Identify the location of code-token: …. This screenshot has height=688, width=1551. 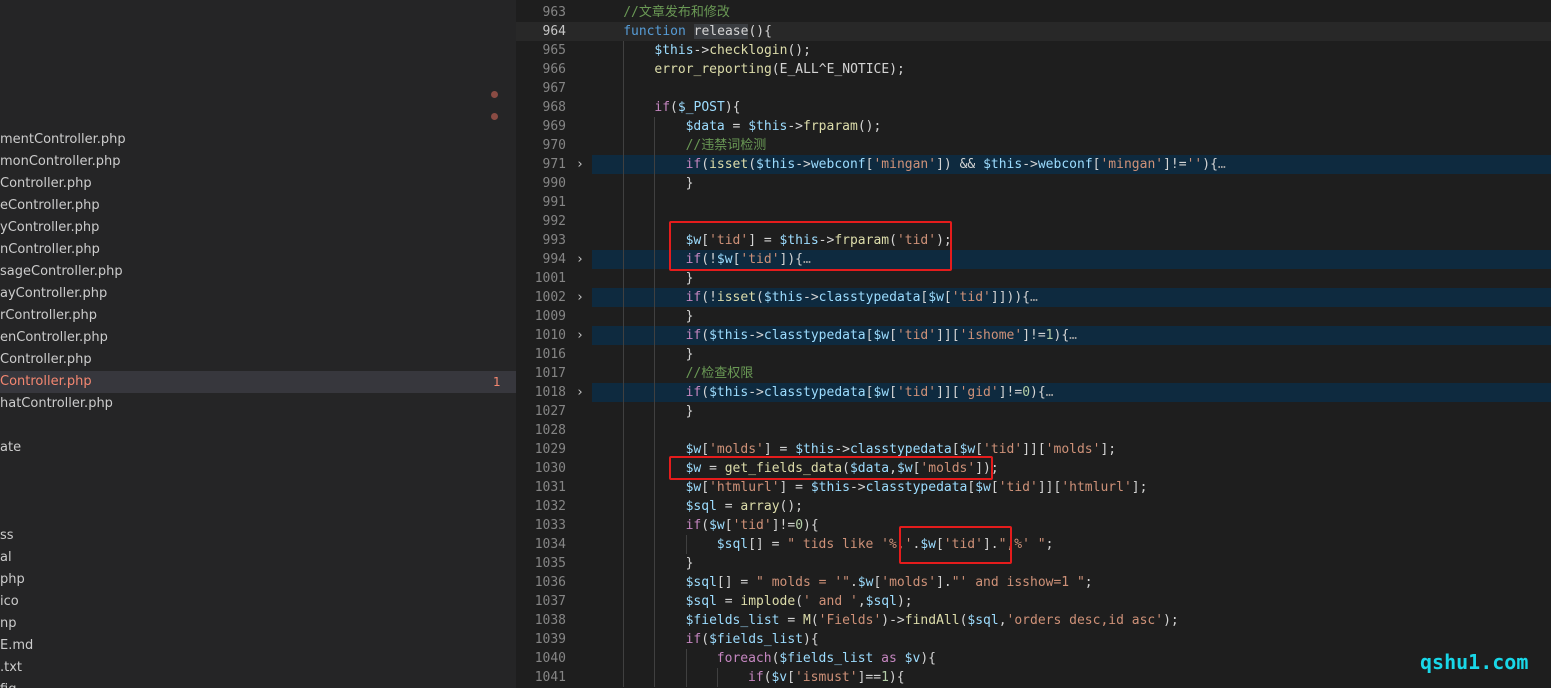
(1221, 164).